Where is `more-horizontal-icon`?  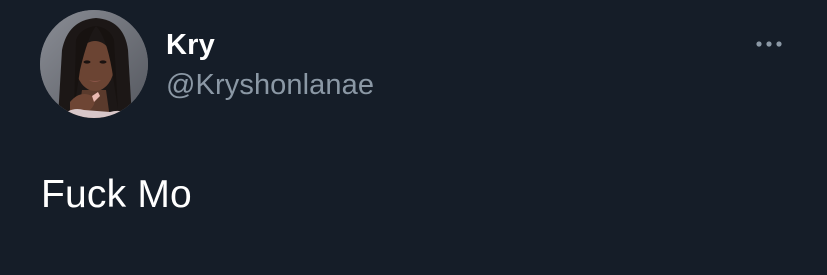 more-horizontal-icon is located at coordinates (769, 44).